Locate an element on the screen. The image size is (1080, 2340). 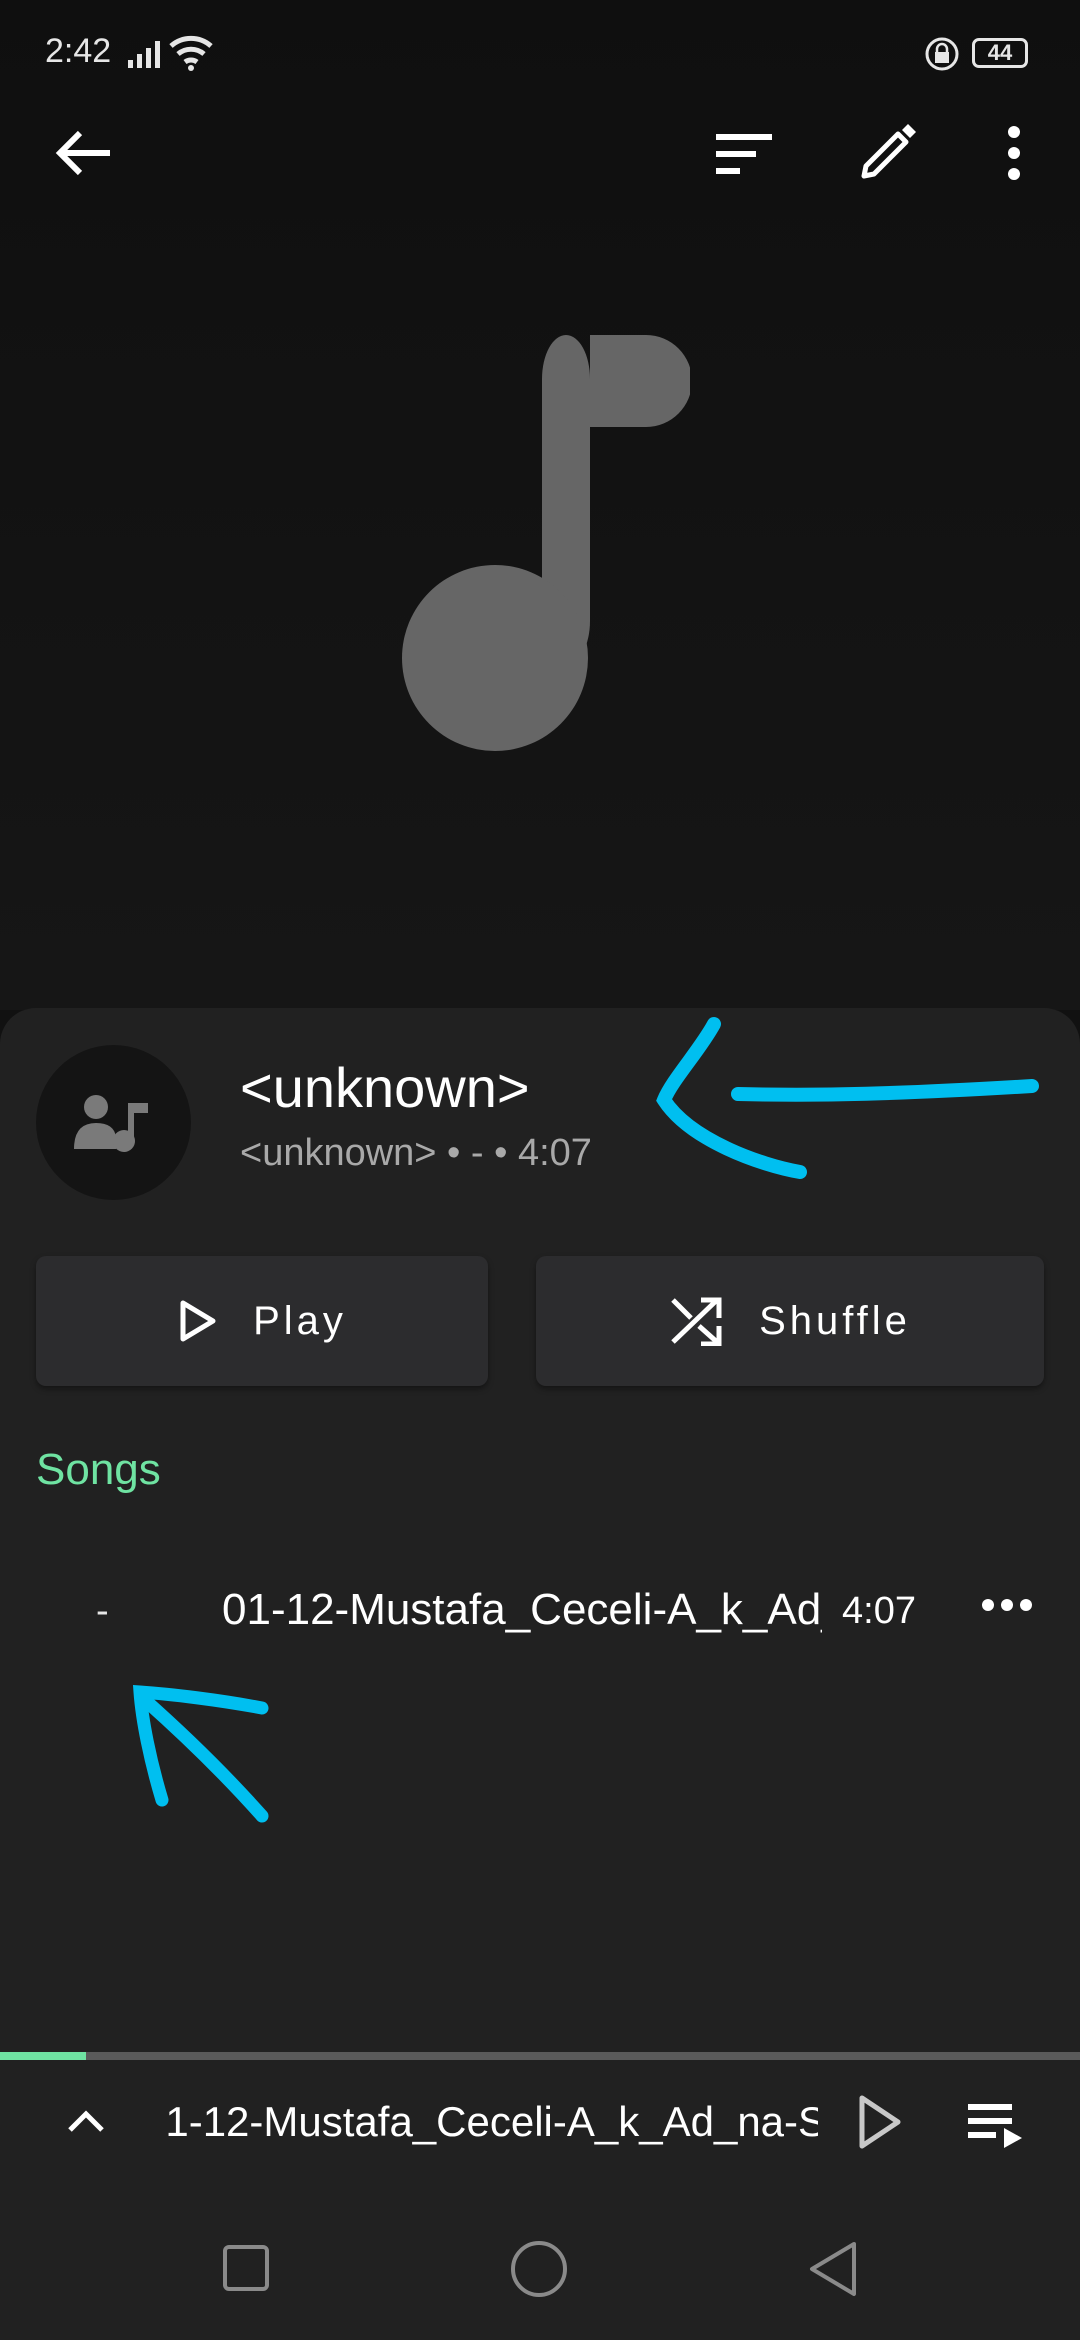
arrow-left-icon is located at coordinates (84, 153).